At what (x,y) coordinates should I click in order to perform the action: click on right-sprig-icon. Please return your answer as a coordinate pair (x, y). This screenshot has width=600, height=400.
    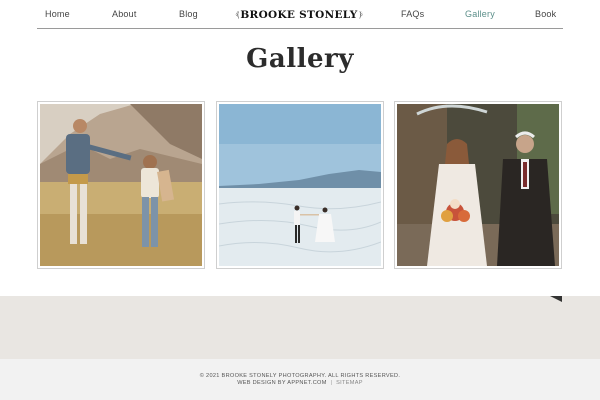
    Looking at the image, I should click on (361, 15).